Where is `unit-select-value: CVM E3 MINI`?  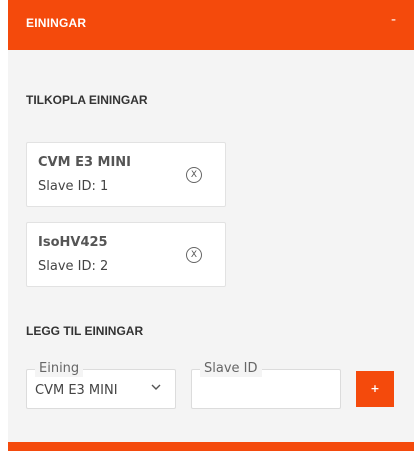 unit-select-value: CVM E3 MINI is located at coordinates (76, 390).